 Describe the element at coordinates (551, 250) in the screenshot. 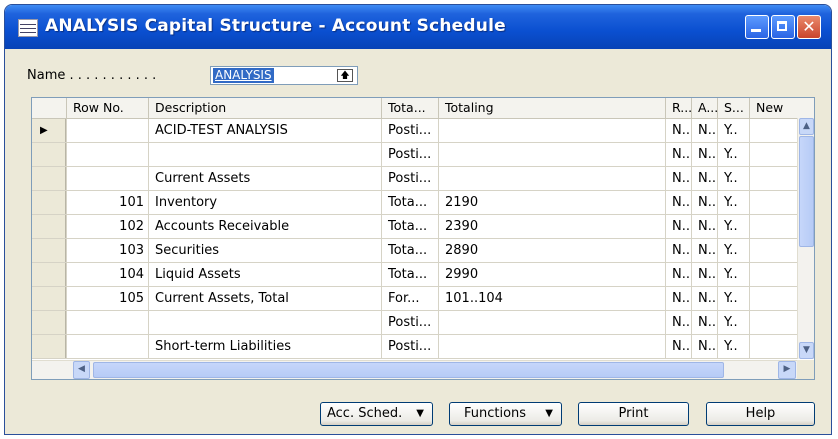

I see `cell-totaling: 2890` at that location.